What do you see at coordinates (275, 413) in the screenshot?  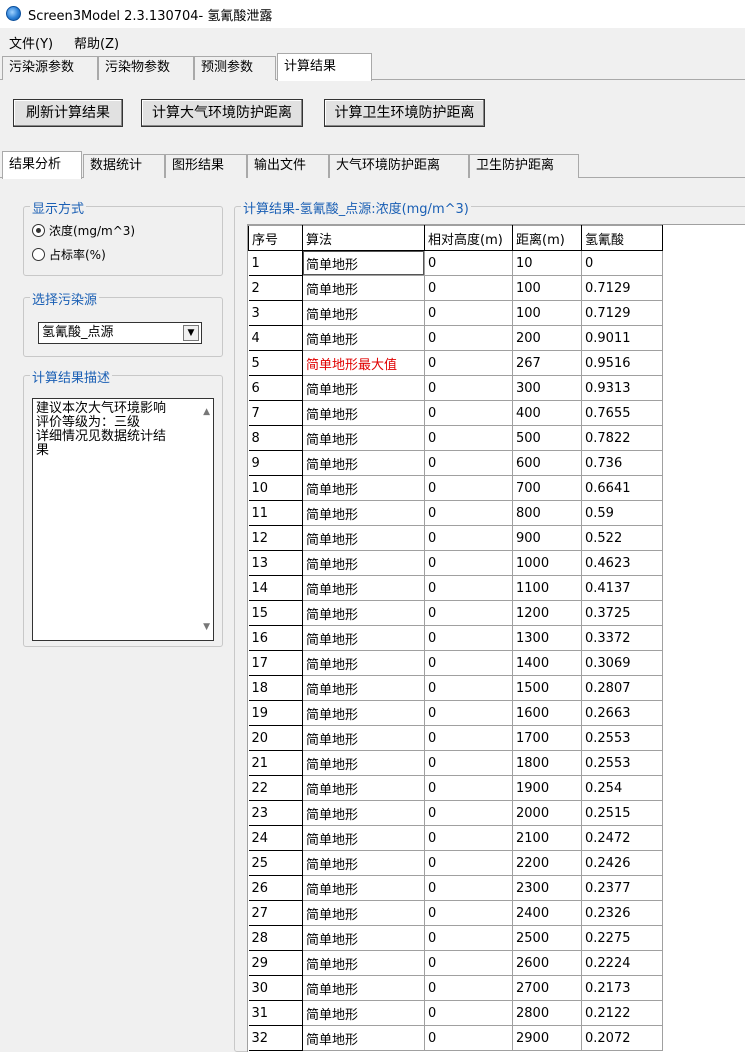 I see `cell-index: 7` at bounding box center [275, 413].